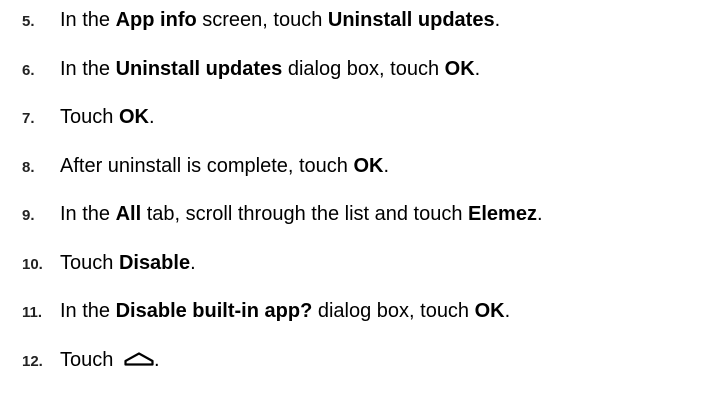 This screenshot has width=705, height=406. What do you see at coordinates (139, 358) in the screenshot?
I see `home-icon` at bounding box center [139, 358].